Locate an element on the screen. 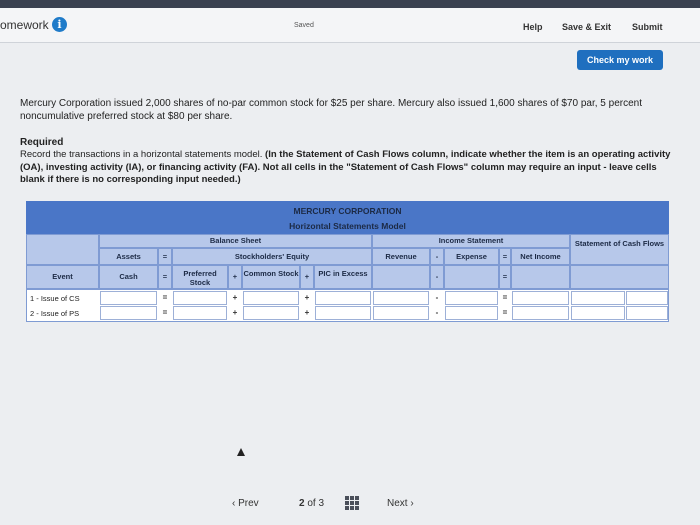  net-income-header: Net Income is located at coordinates (540, 256).